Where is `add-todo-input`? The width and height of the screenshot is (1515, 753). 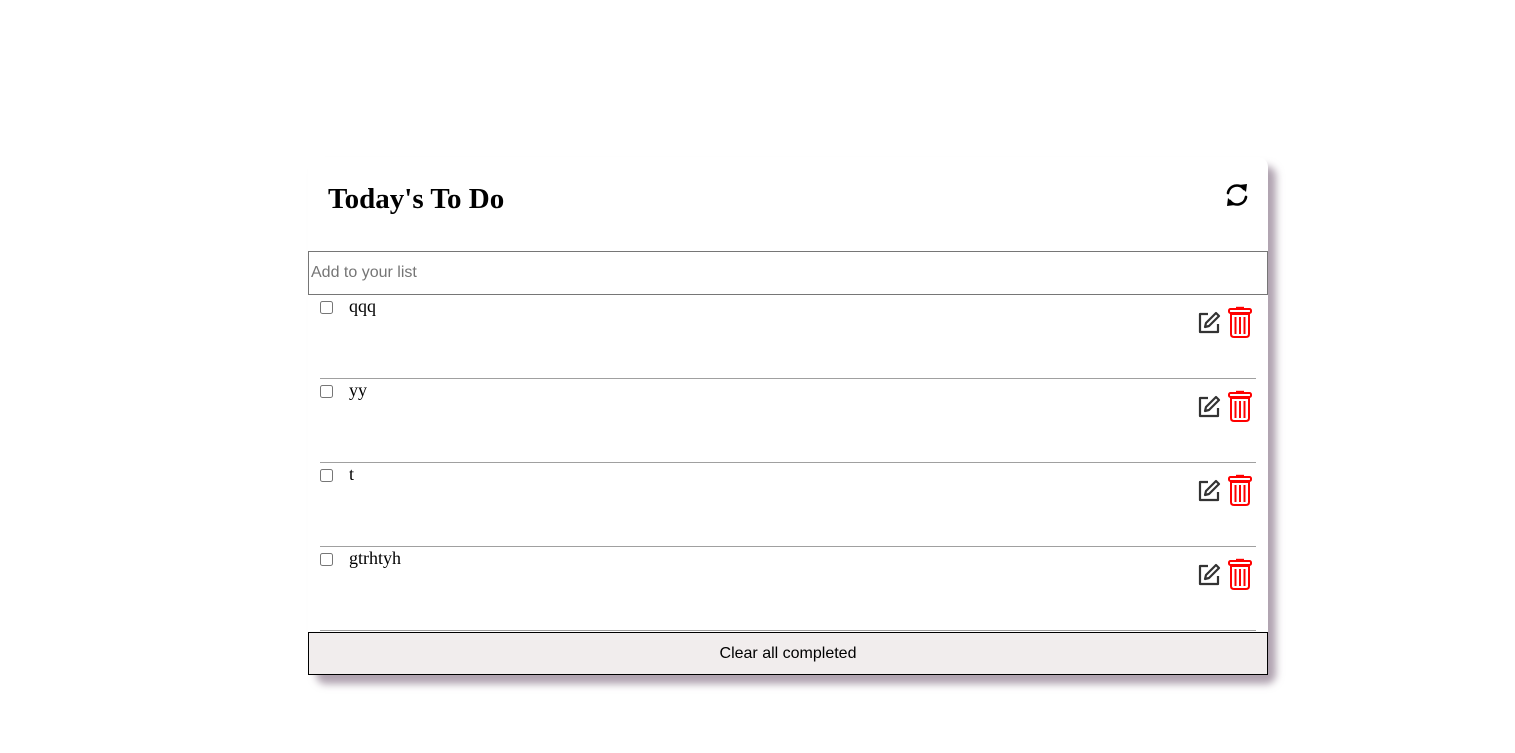
add-todo-input is located at coordinates (788, 273).